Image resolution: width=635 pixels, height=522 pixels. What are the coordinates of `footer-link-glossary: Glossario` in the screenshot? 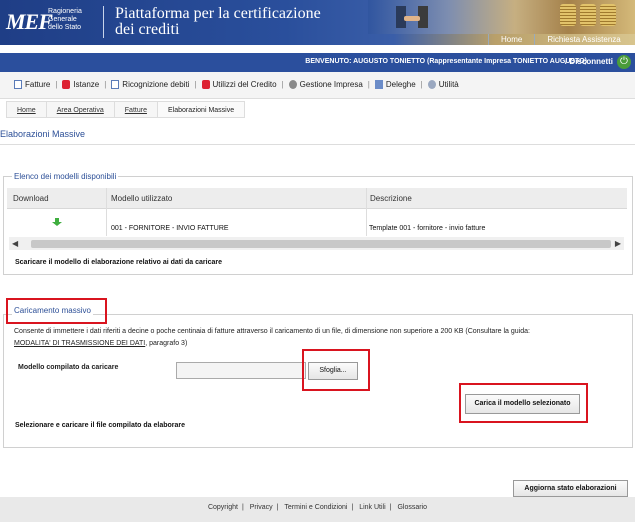 It's located at (412, 507).